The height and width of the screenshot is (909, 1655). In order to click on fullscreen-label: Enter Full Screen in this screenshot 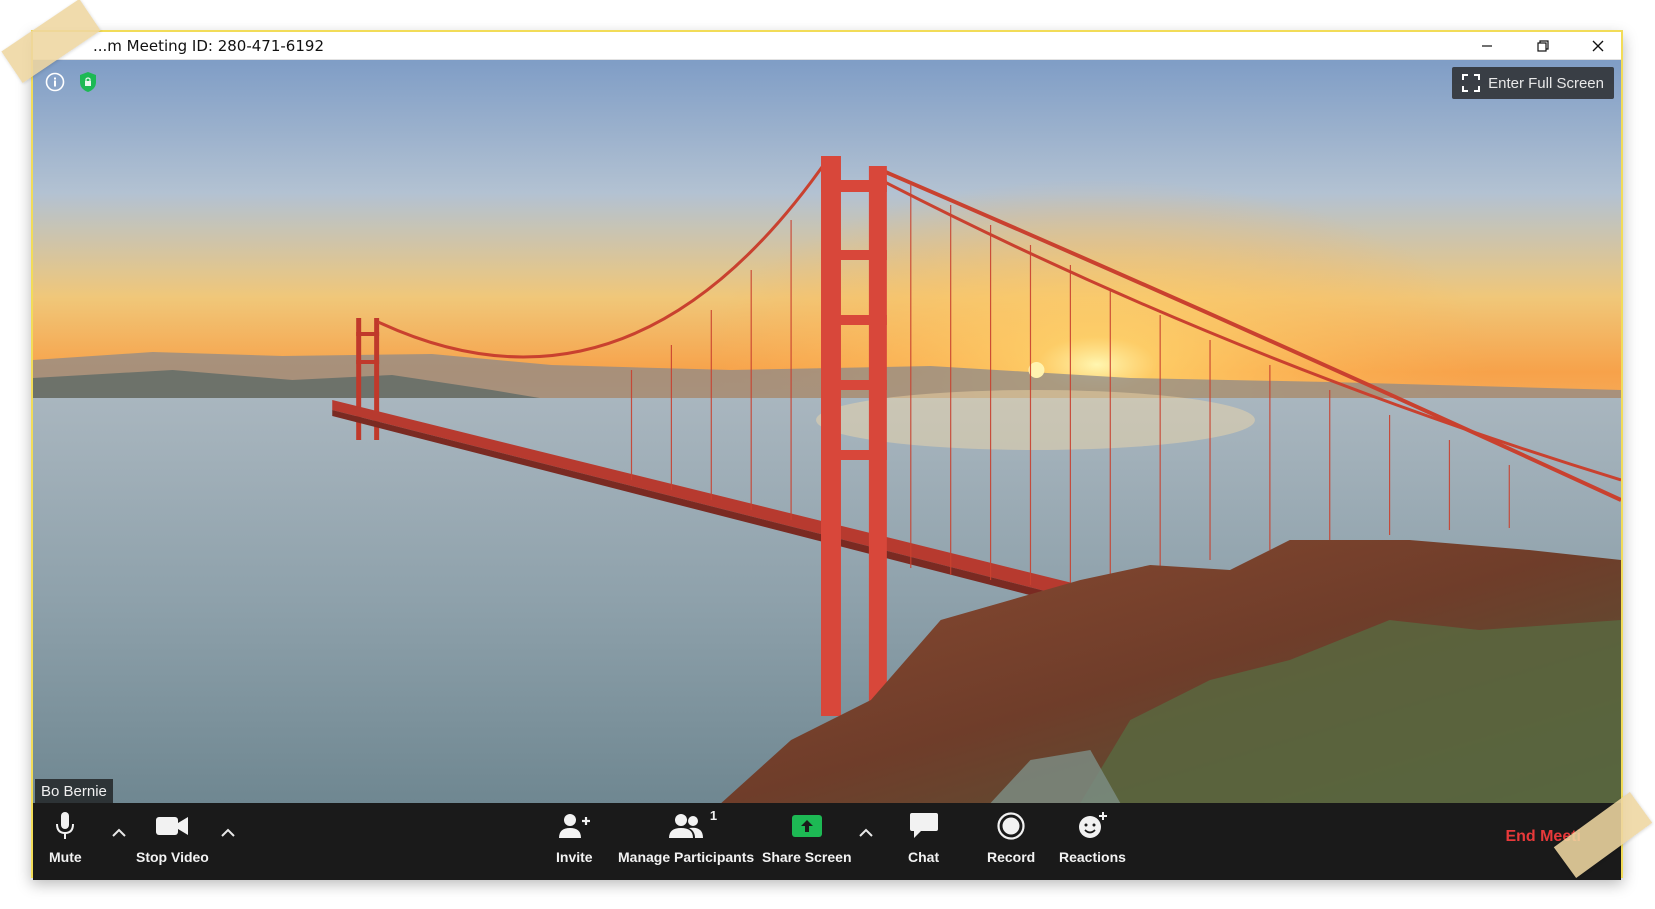, I will do `click(1546, 83)`.